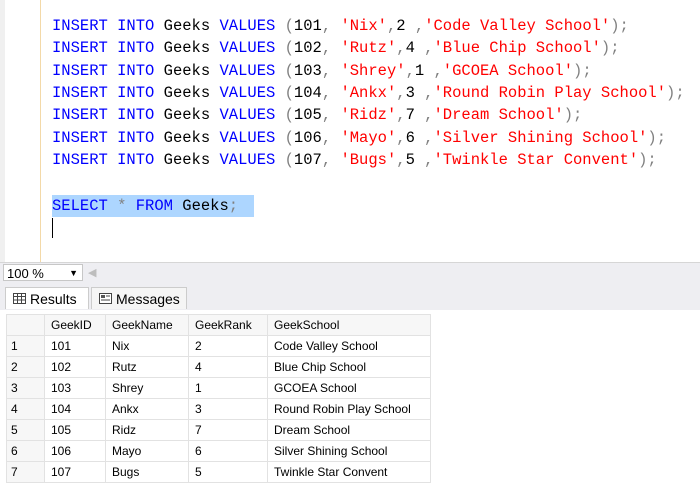 The width and height of the screenshot is (700, 483). What do you see at coordinates (147, 430) in the screenshot?
I see `cell-geekname: Ridz` at bounding box center [147, 430].